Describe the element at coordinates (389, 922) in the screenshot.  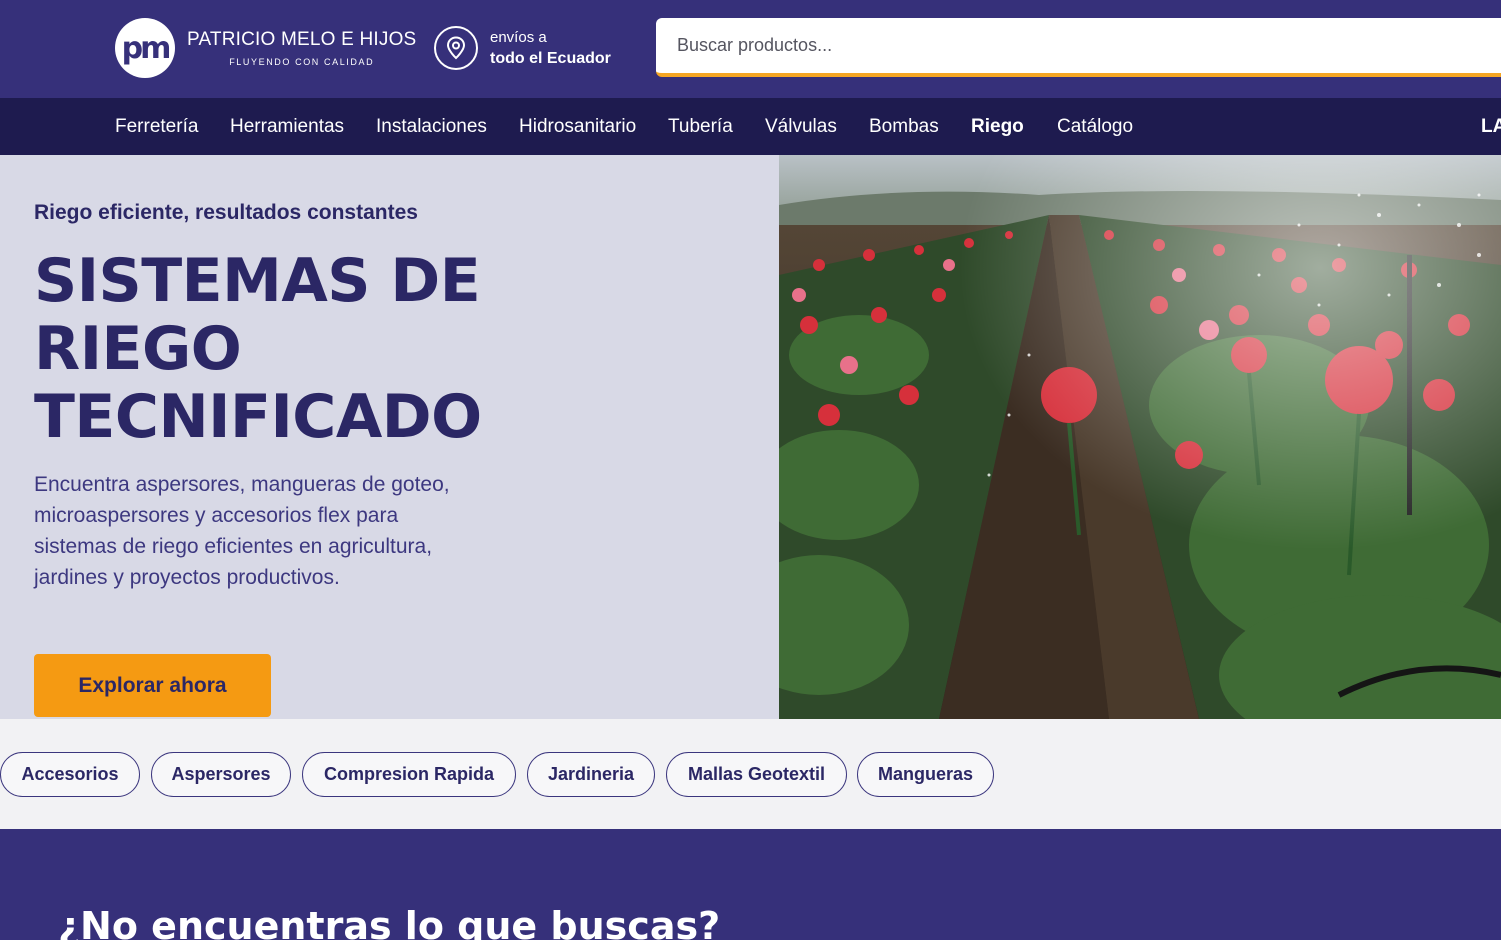
I see `help-banner-title: ¿No encuentras lo que buscas?` at that location.